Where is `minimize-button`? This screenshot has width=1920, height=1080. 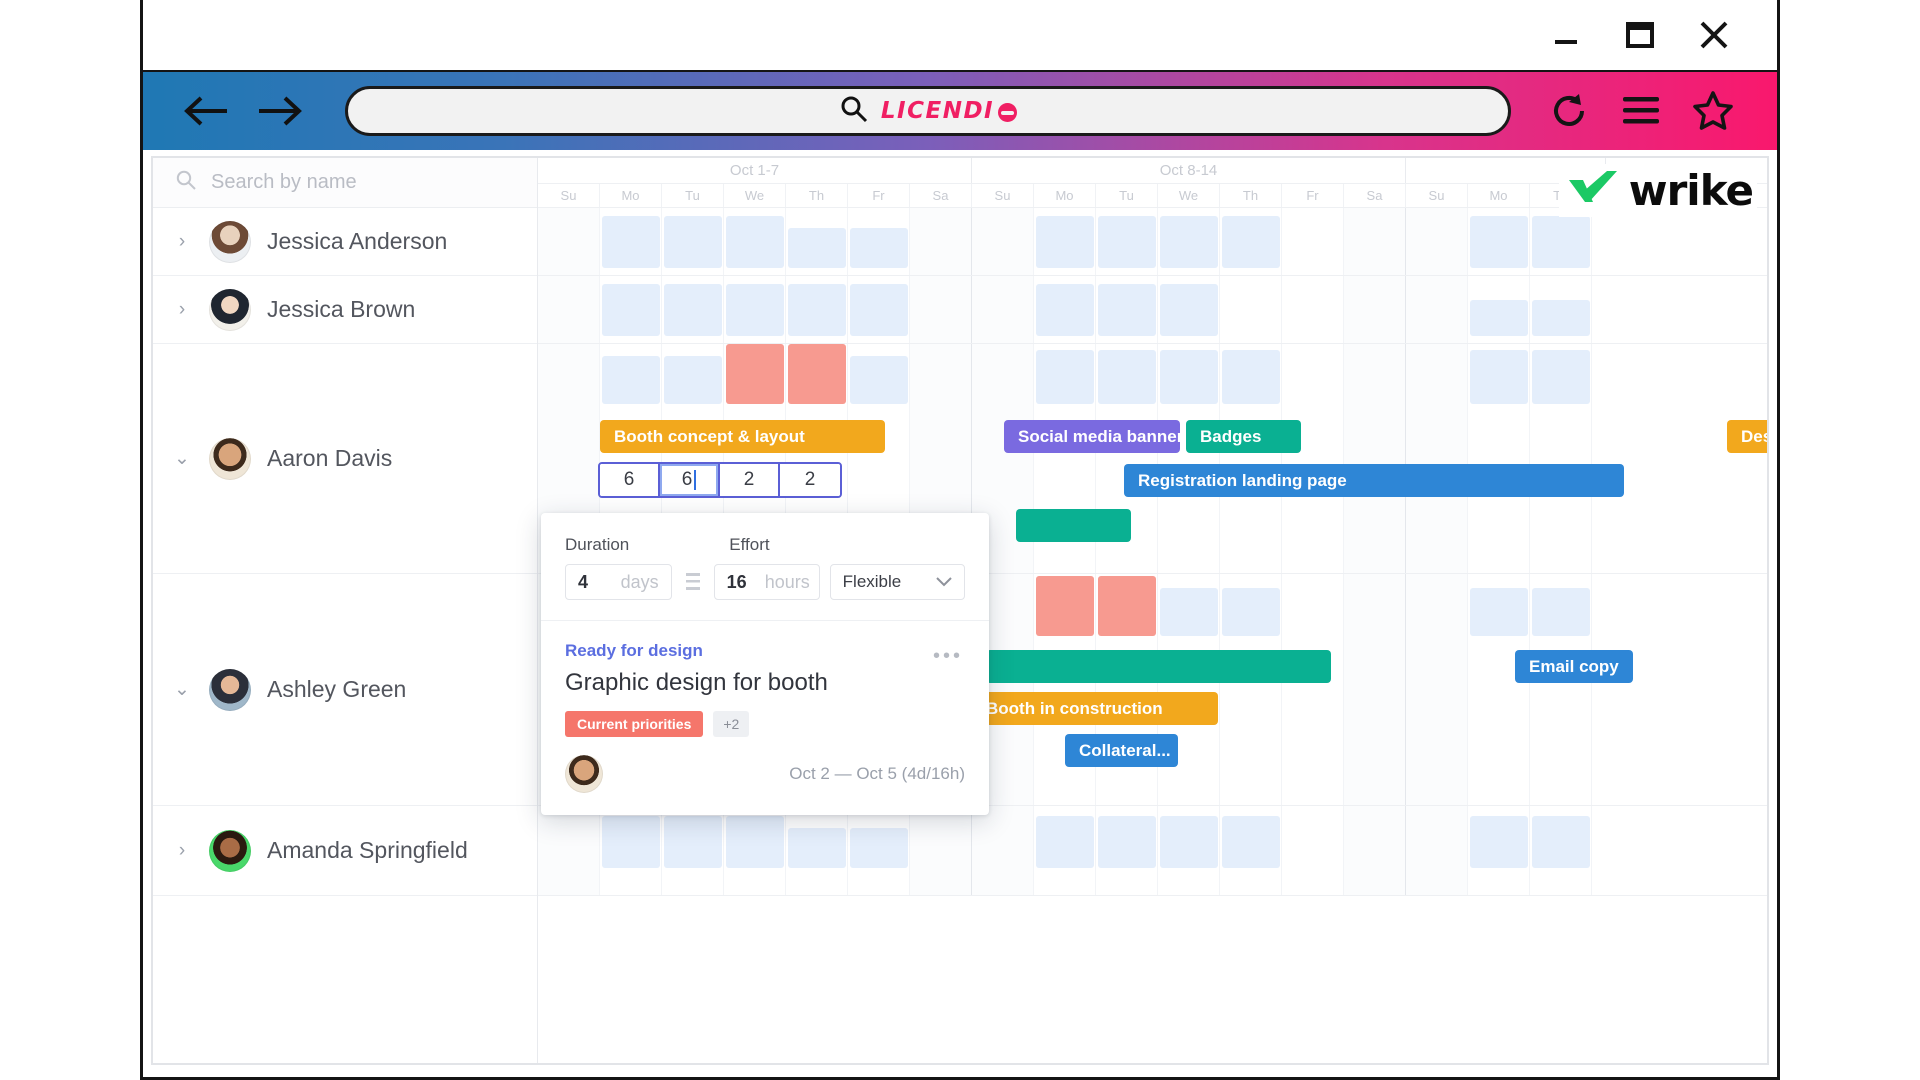
minimize-button is located at coordinates (1566, 35).